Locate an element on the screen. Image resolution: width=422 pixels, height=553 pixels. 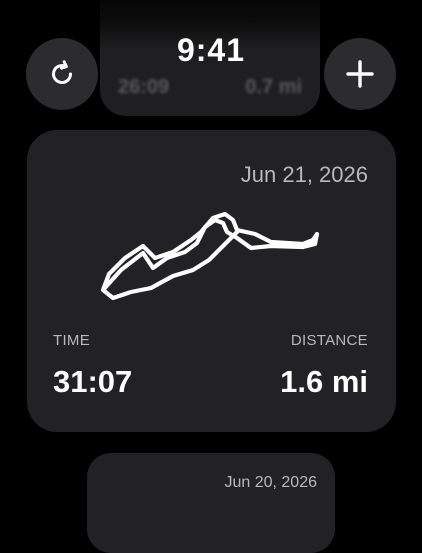
time-label: TIME is located at coordinates (72, 340).